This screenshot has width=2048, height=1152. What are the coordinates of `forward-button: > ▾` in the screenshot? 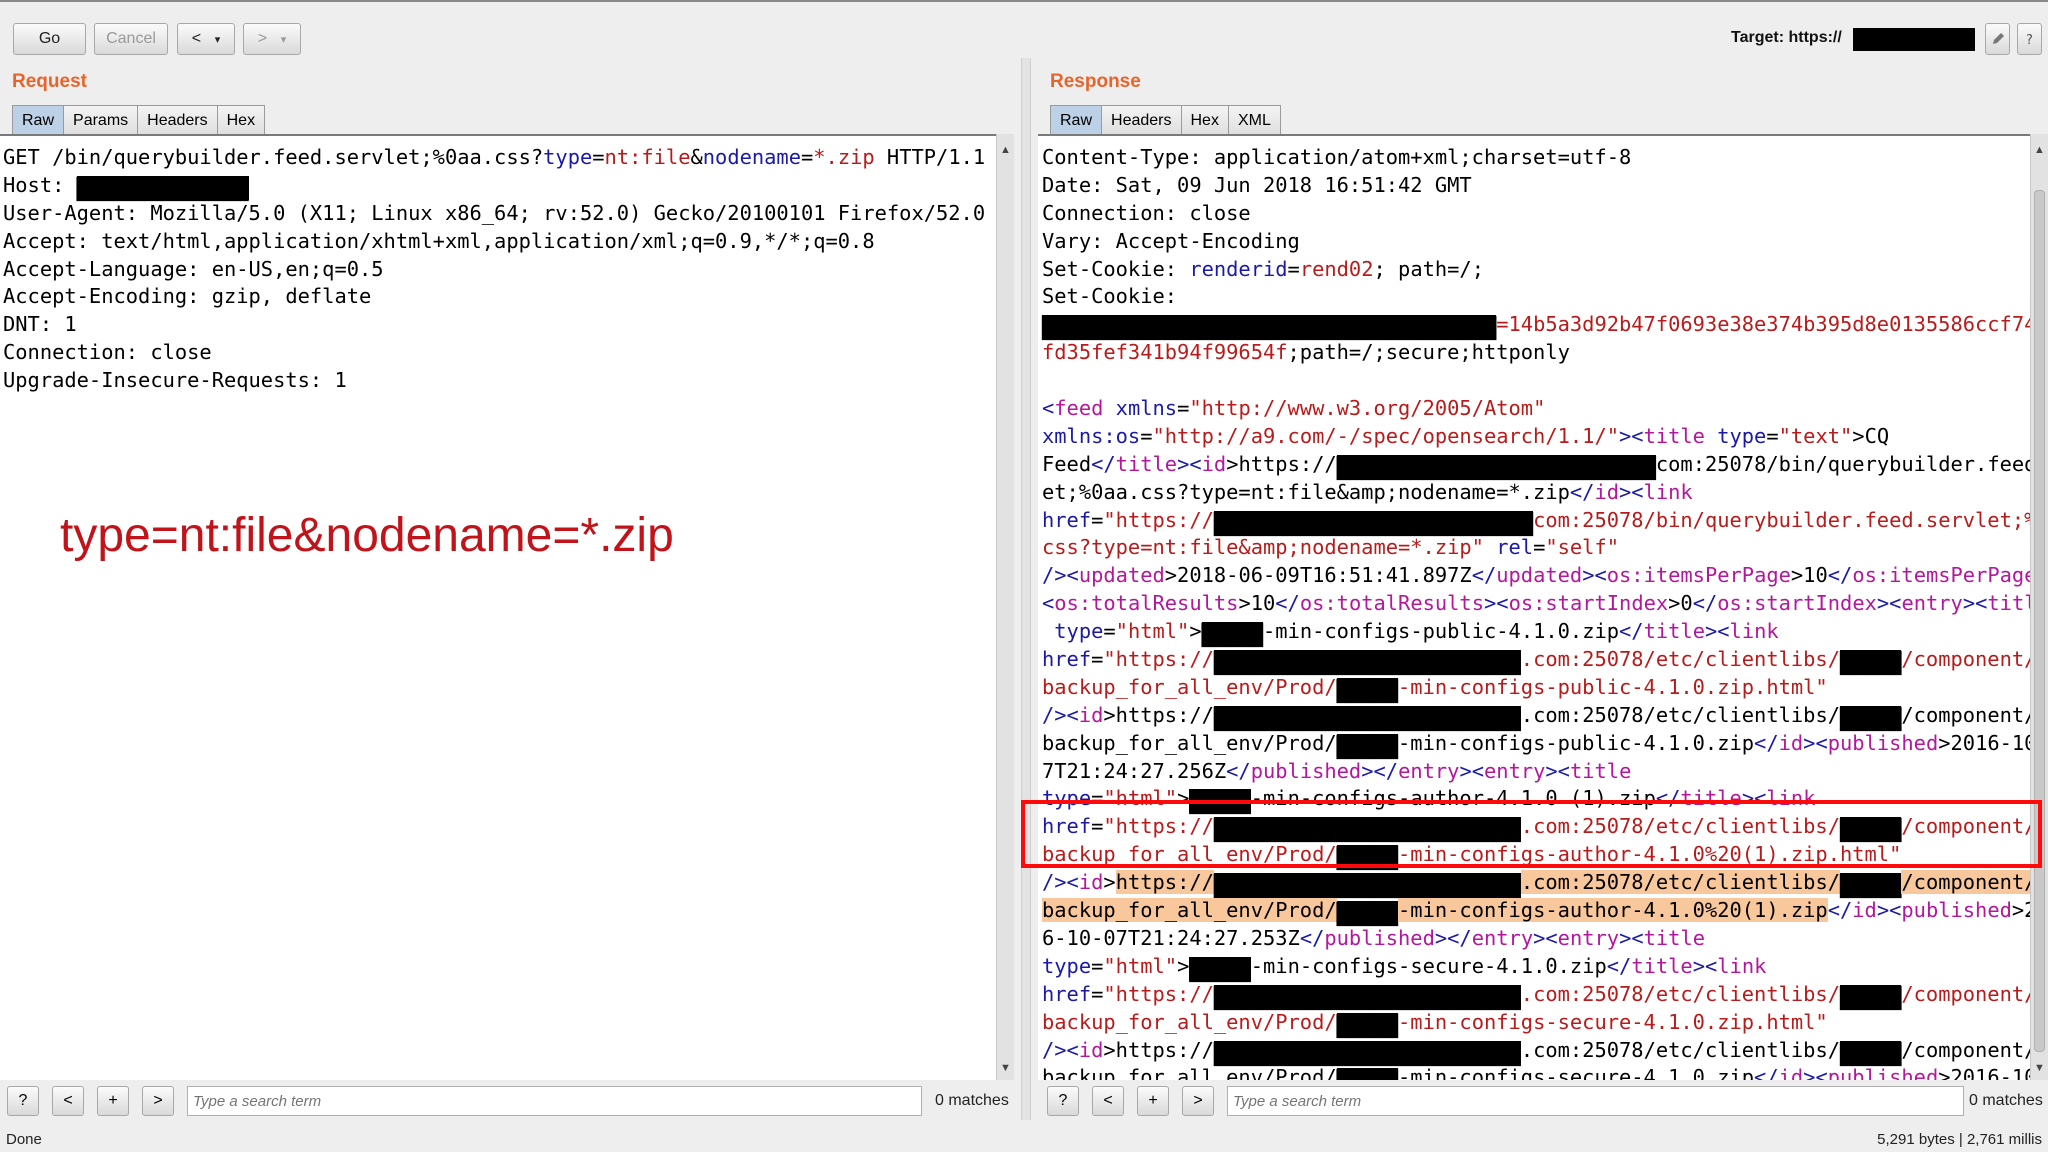 It's located at (272, 39).